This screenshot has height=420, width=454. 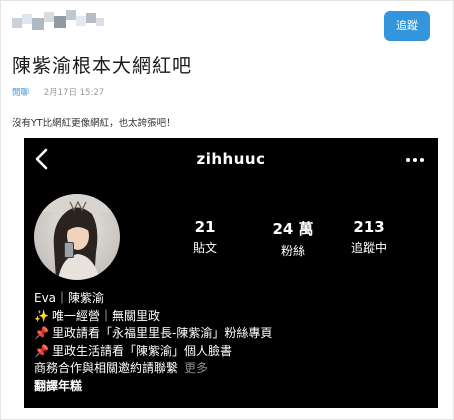 What do you see at coordinates (205, 237) in the screenshot?
I see `ig-stat-posts: 21 貼文` at bounding box center [205, 237].